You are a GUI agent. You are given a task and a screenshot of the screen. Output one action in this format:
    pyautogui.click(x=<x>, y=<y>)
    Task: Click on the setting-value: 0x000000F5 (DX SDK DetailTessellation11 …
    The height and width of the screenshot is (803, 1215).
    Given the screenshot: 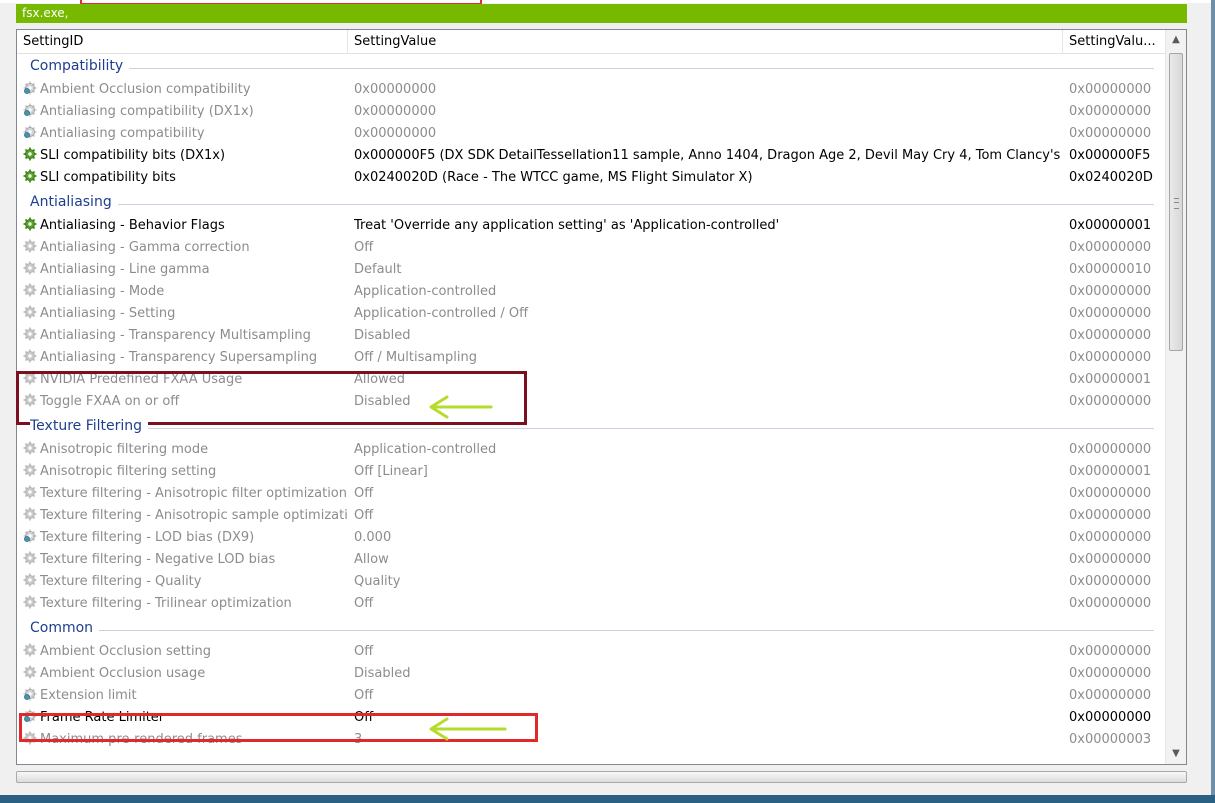 What is the action you would take?
    pyautogui.click(x=707, y=156)
    